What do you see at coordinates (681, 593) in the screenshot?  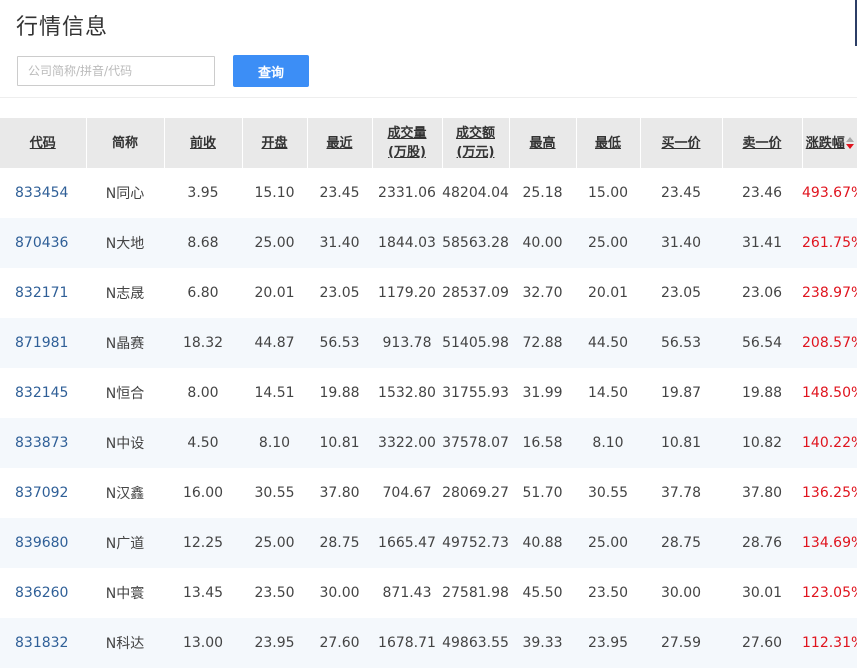 I see `cell-bid1: 30.00` at bounding box center [681, 593].